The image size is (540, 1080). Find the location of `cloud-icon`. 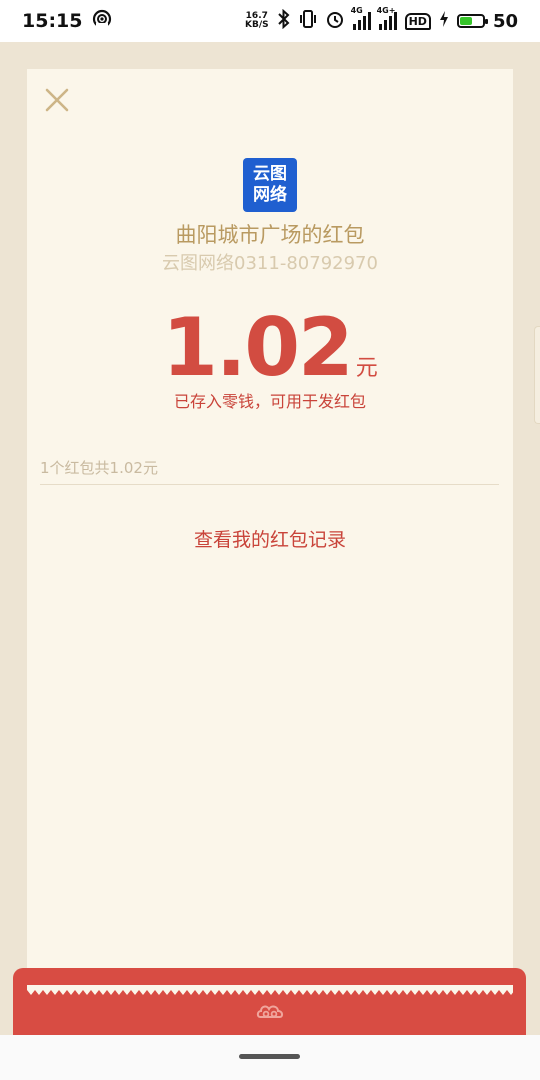

cloud-icon is located at coordinates (270, 1012).